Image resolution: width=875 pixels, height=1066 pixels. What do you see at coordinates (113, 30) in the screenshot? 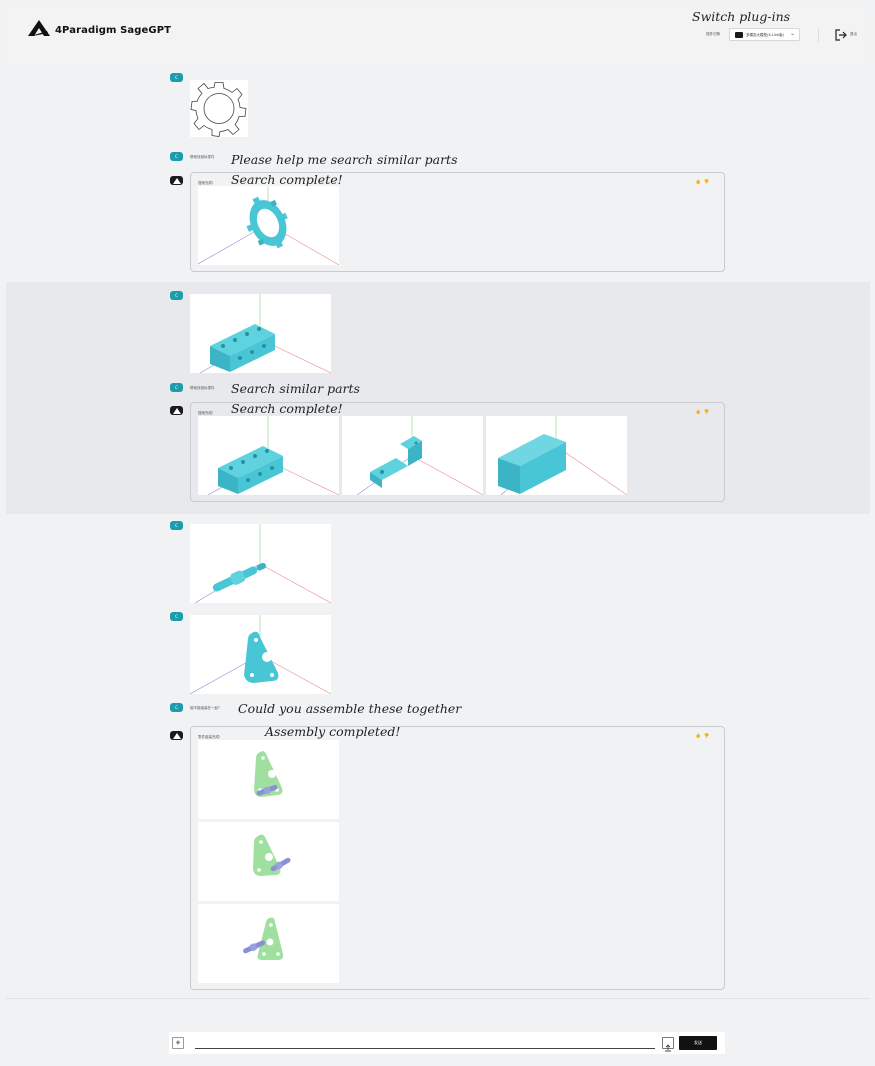
I see `brand-name: 4Paradigm SageGPT` at bounding box center [113, 30].